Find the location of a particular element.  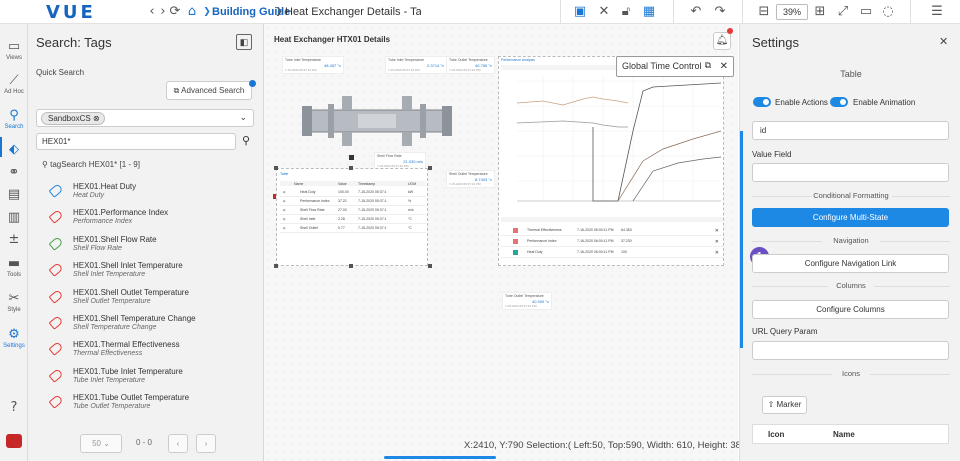

fit-screen-icon: ⤢ is located at coordinates (843, 12).